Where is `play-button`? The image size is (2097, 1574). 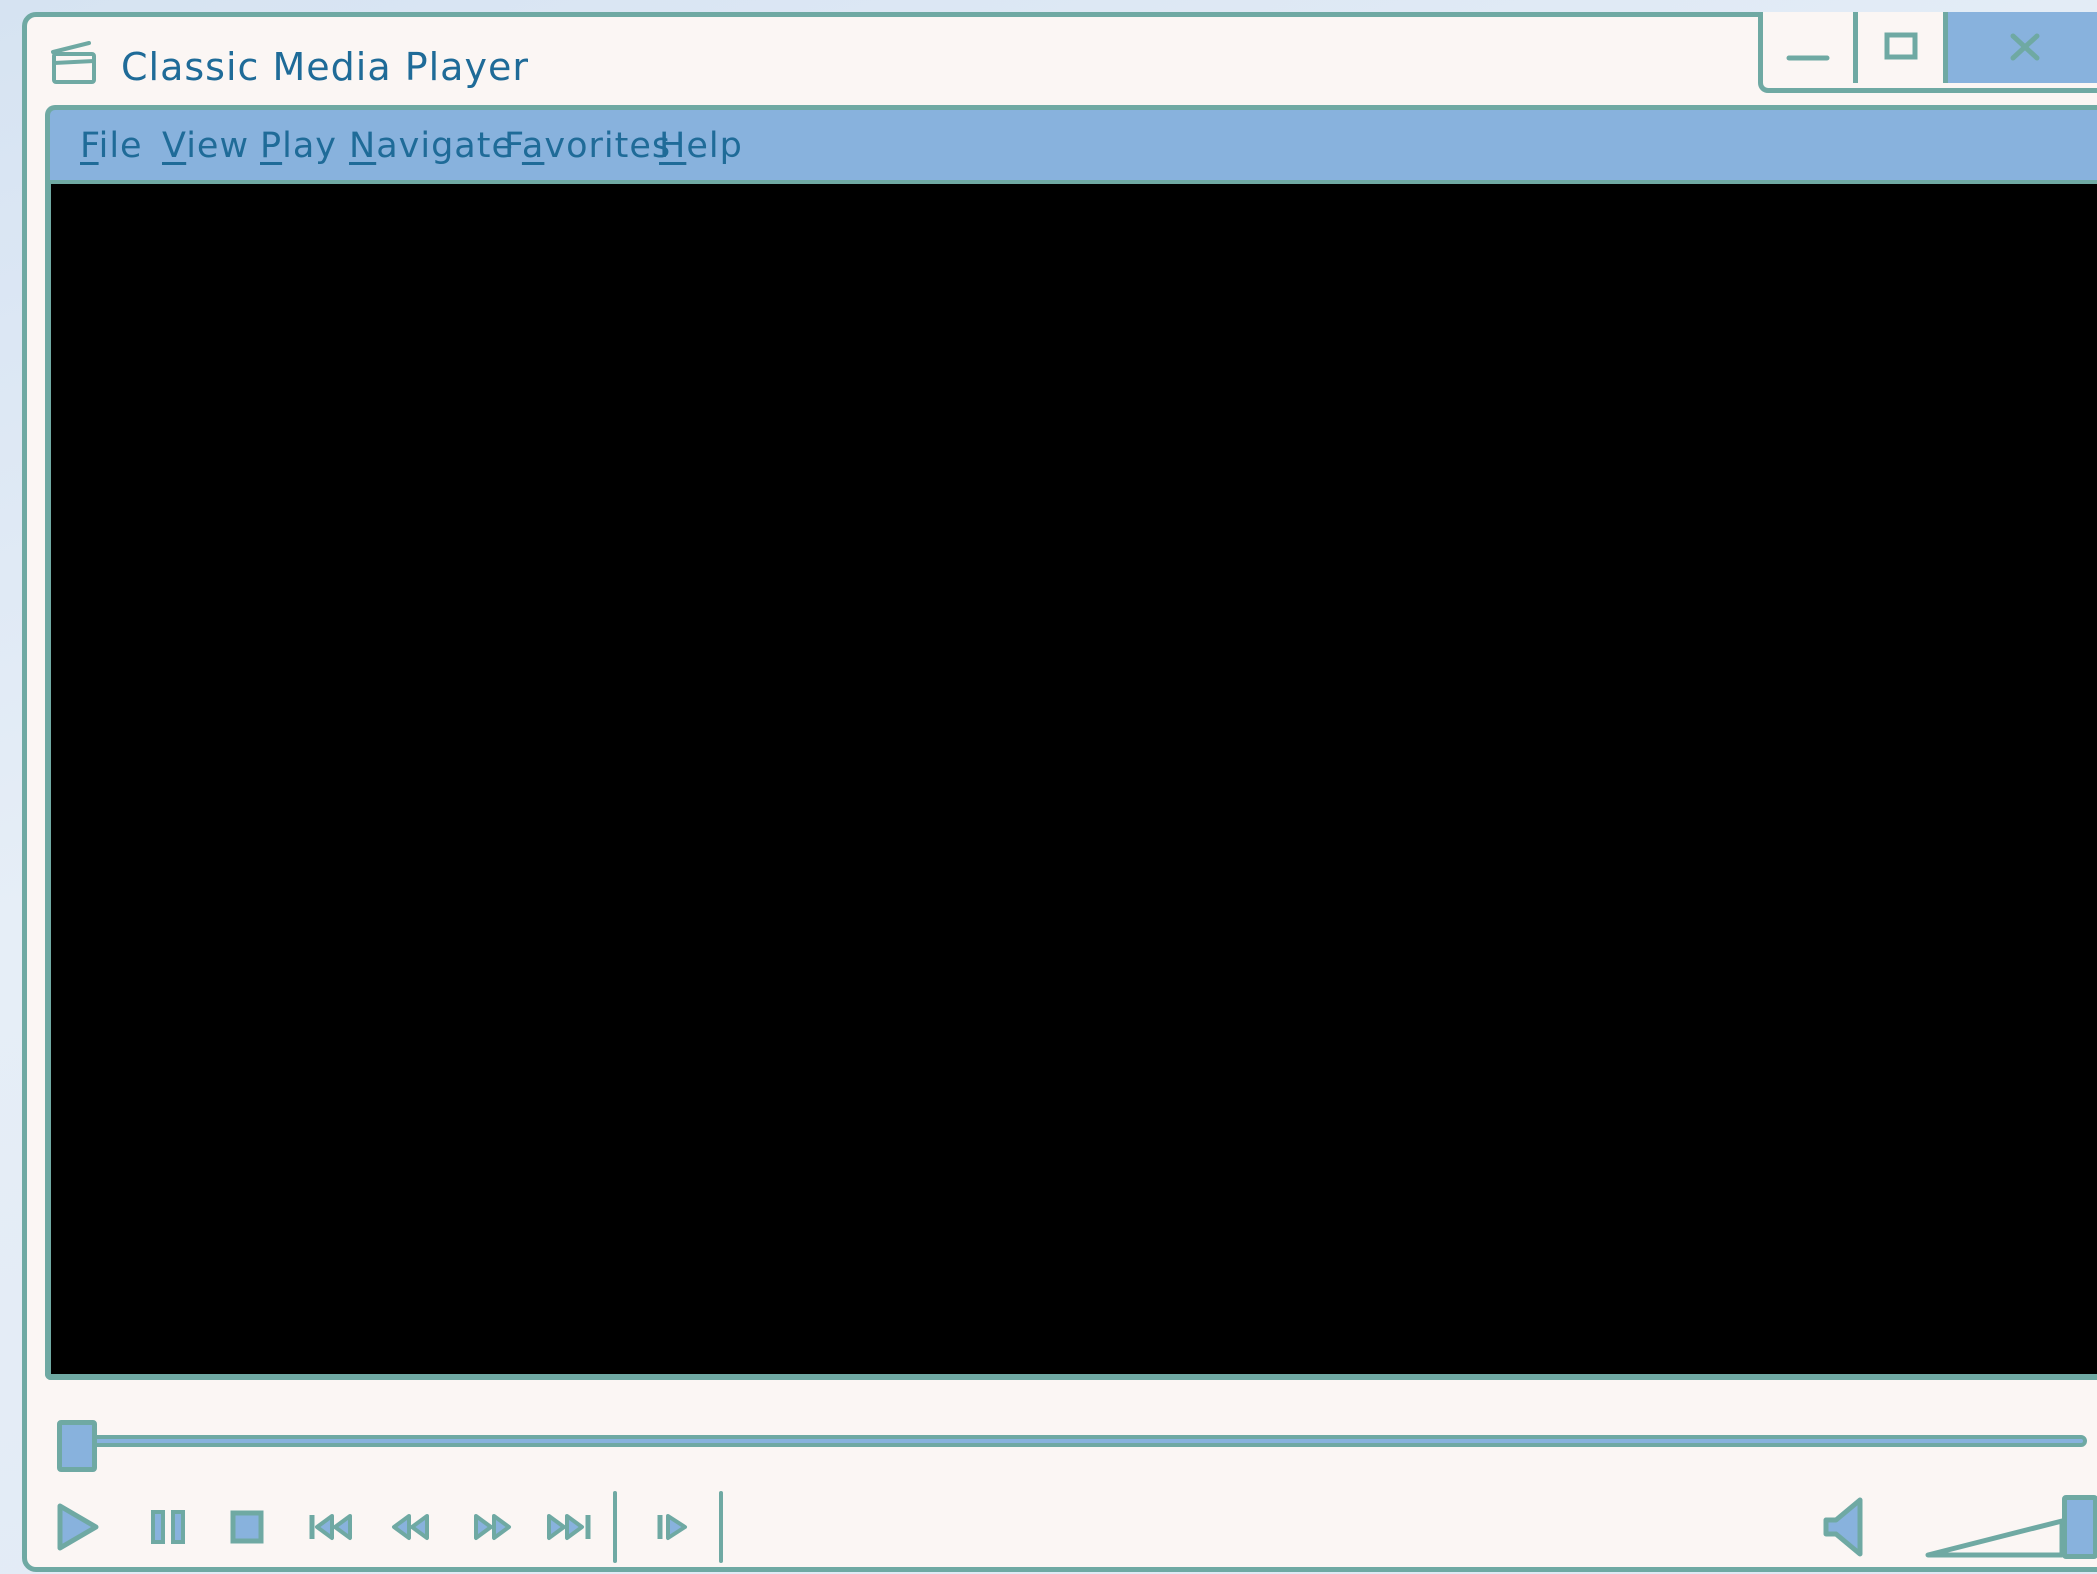
play-button is located at coordinates (77, 1527).